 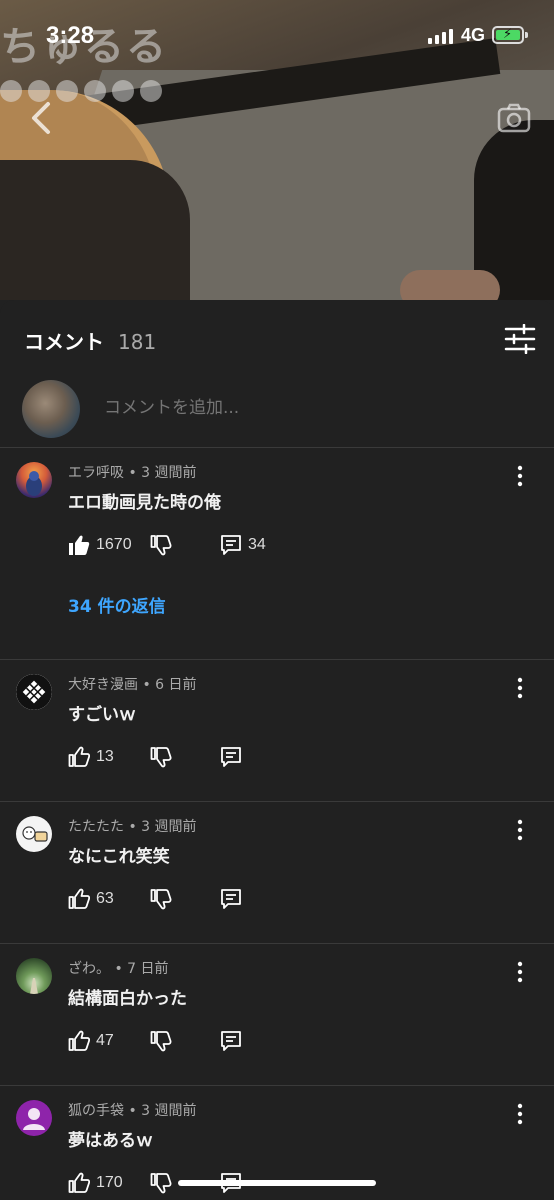 What do you see at coordinates (450, 285) in the screenshot?
I see `video-frame-hand` at bounding box center [450, 285].